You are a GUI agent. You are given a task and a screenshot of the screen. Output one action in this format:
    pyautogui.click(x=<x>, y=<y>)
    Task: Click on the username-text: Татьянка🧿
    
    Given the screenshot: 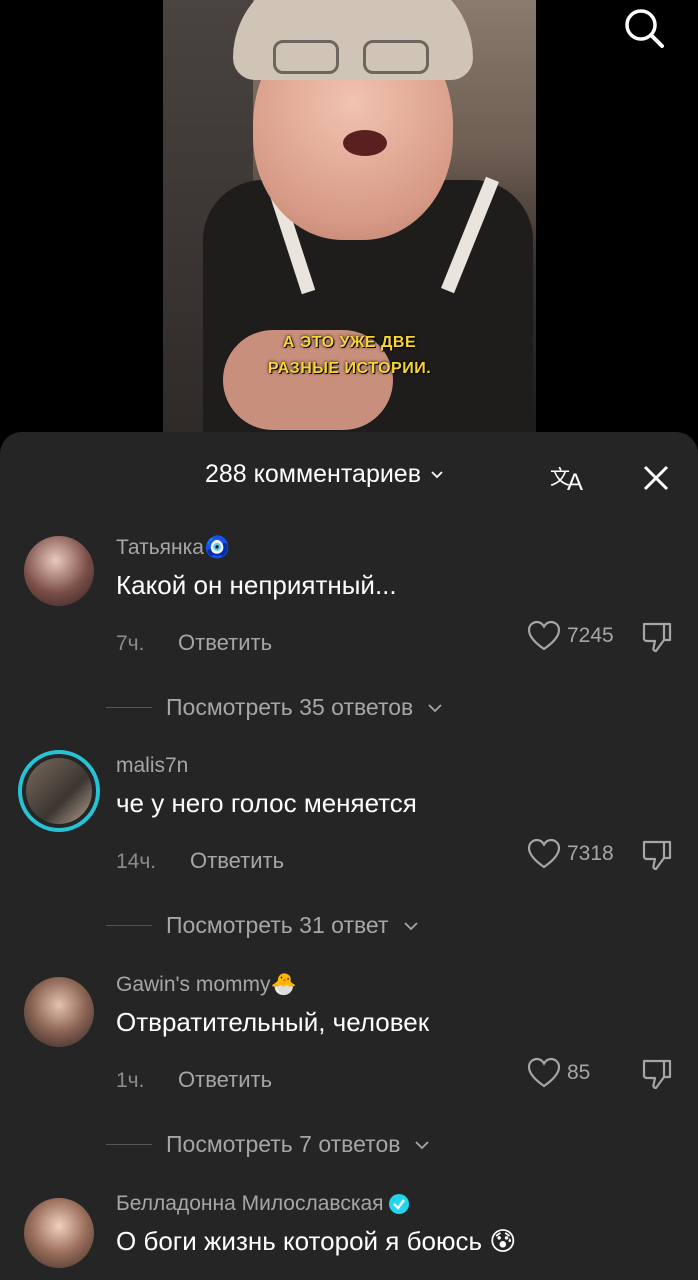 What is the action you would take?
    pyautogui.click(x=173, y=547)
    